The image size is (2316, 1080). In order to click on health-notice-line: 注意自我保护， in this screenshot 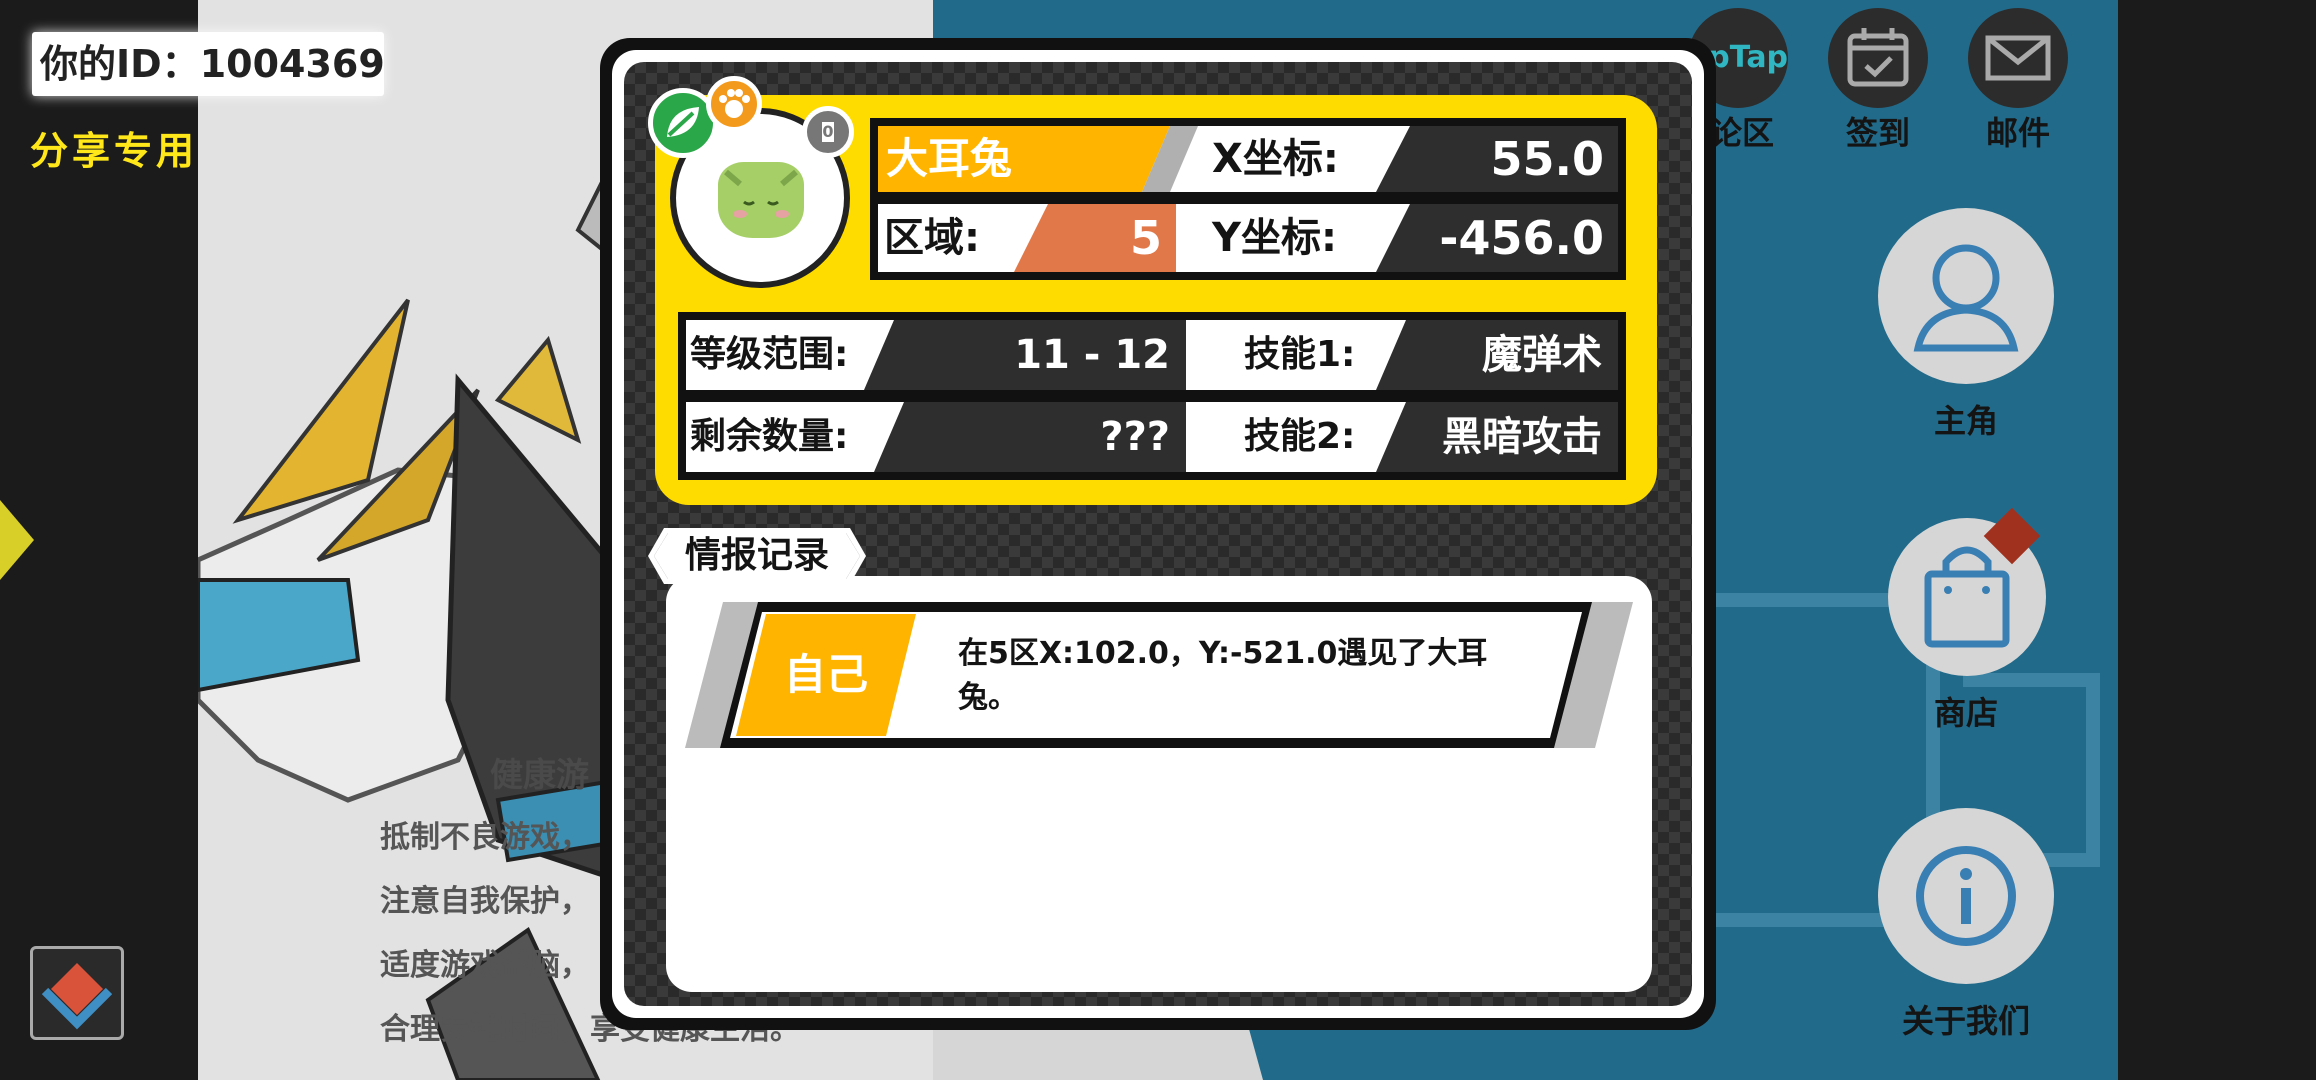, I will do `click(485, 901)`.